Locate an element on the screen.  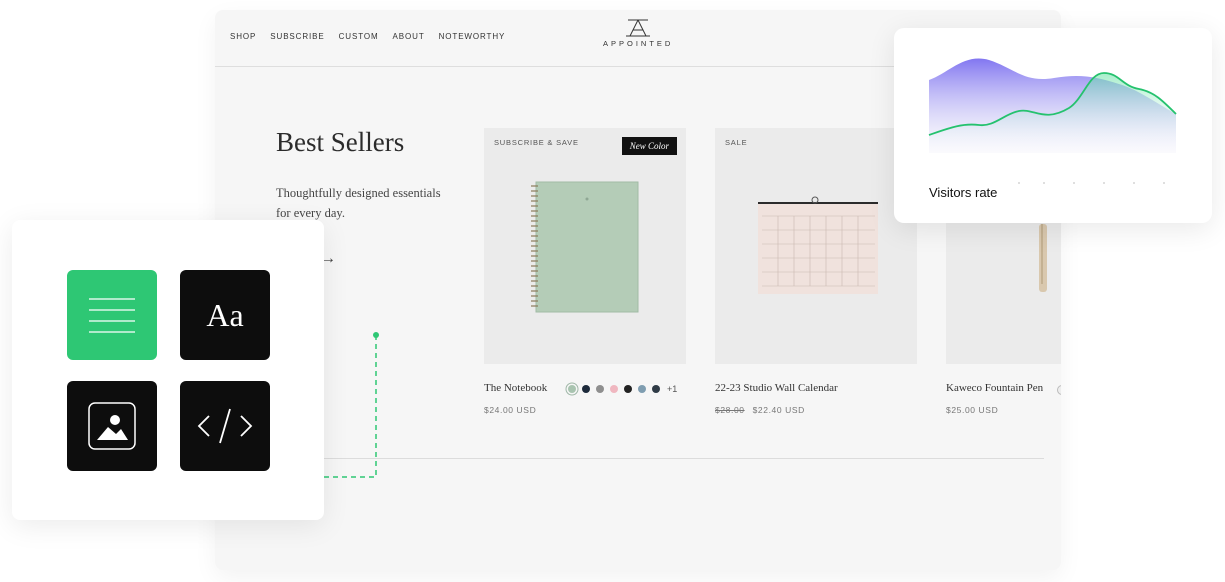
text-block-button is located at coordinates (112, 315).